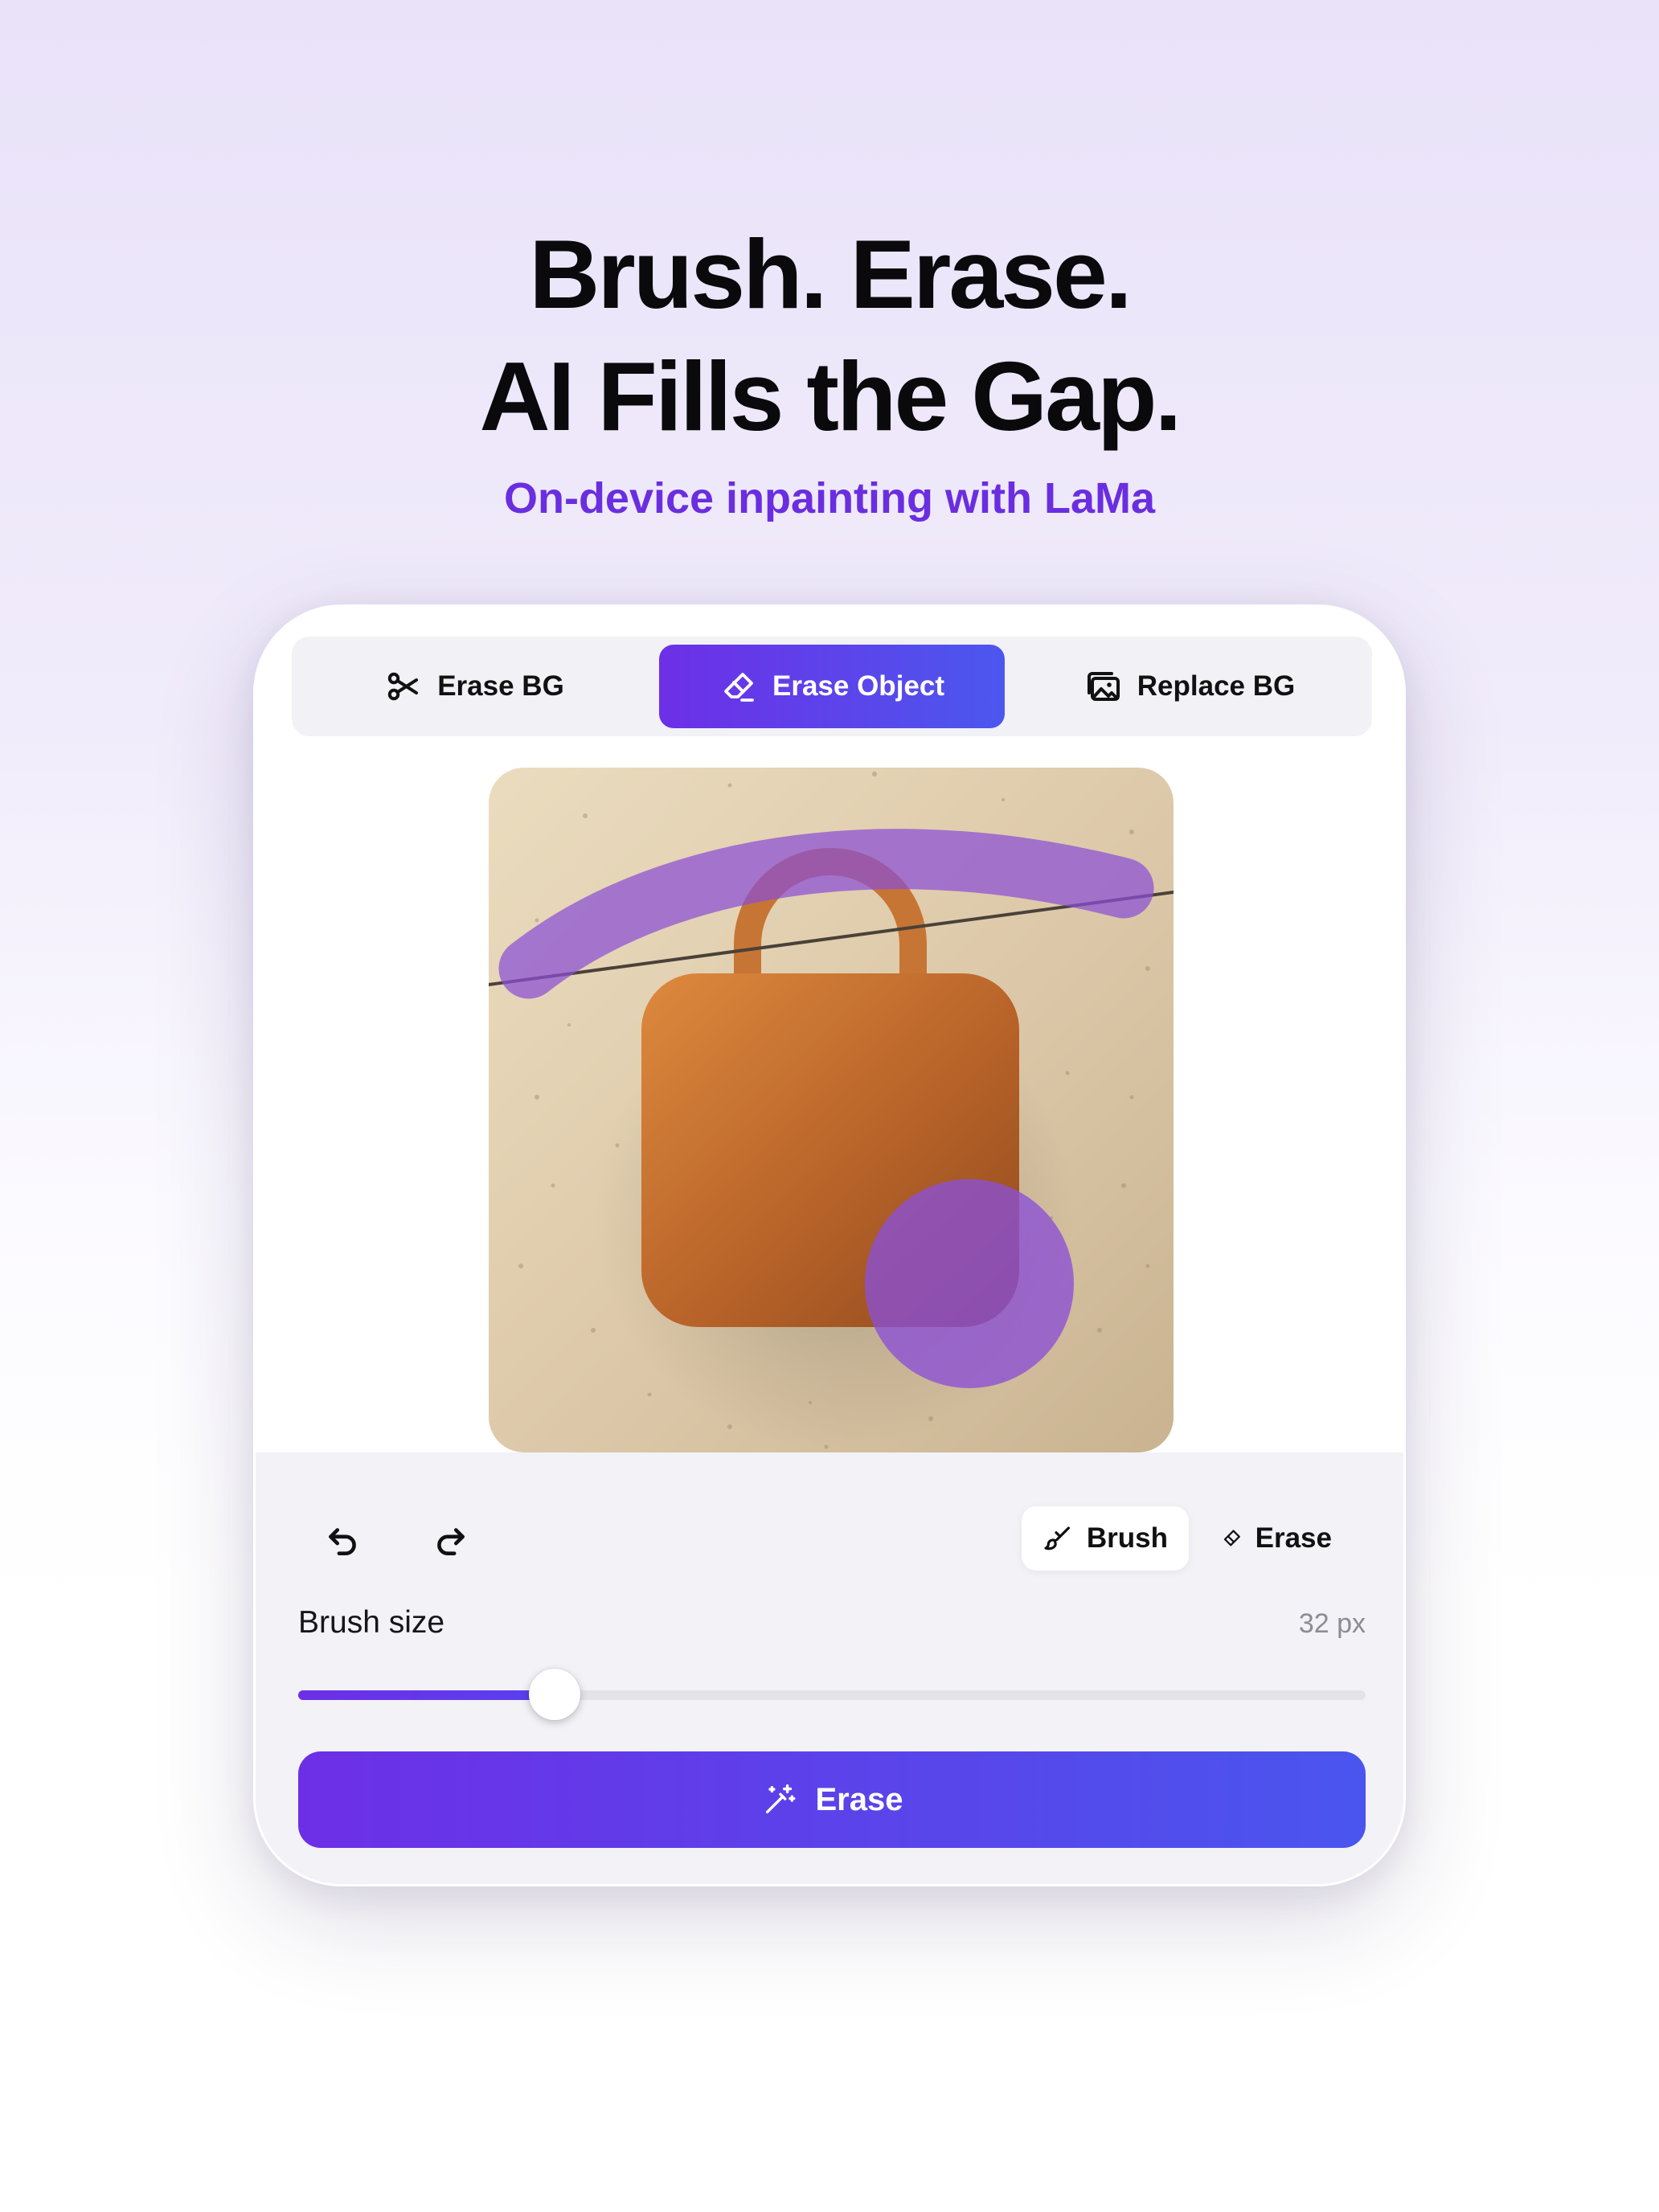 The image size is (1659, 2212). Describe the element at coordinates (426, 1695) in the screenshot. I see `slider-fill` at that location.